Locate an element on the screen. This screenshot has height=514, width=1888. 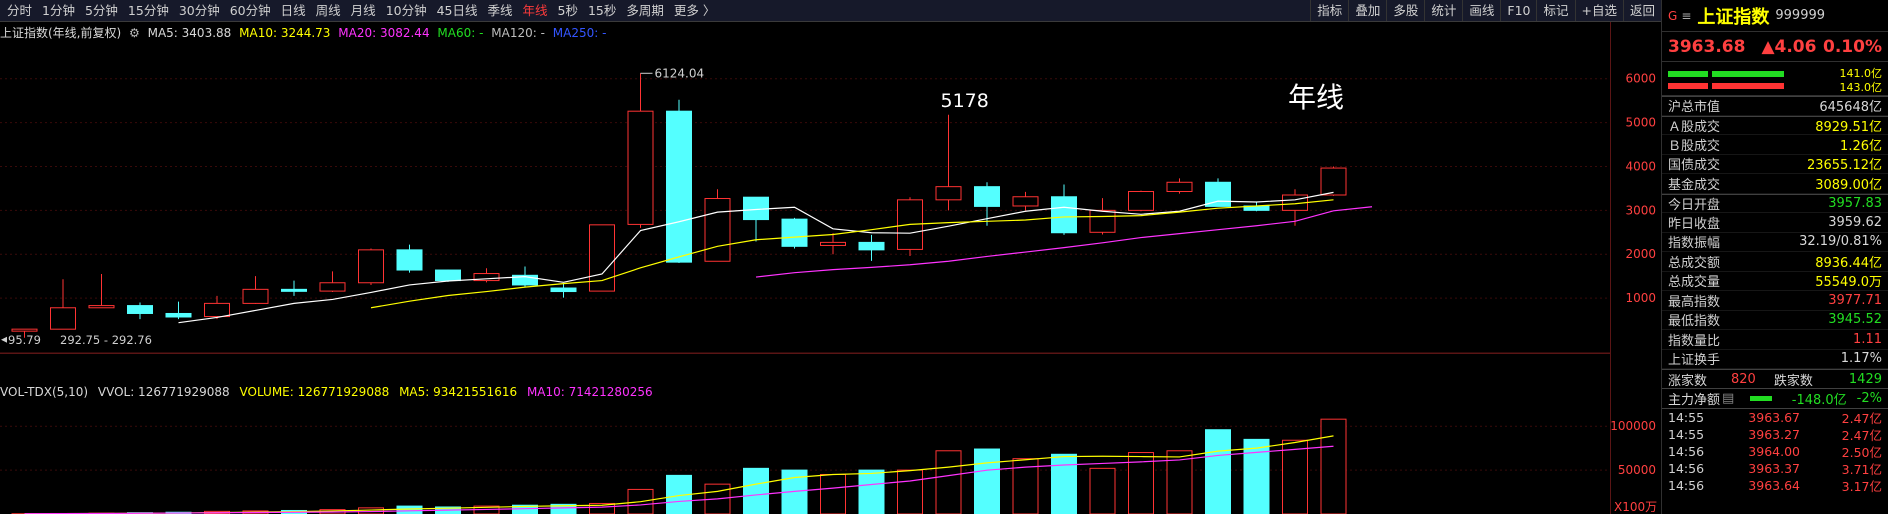
flow-icon: ▤ is located at coordinates (1728, 398).